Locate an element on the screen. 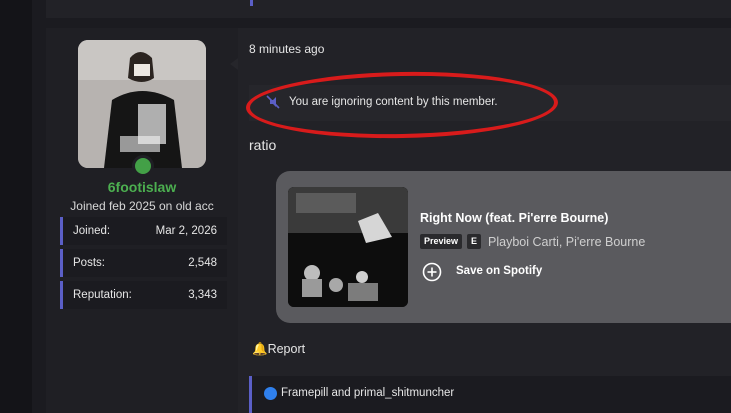  post-message: ratio is located at coordinates (263, 145).